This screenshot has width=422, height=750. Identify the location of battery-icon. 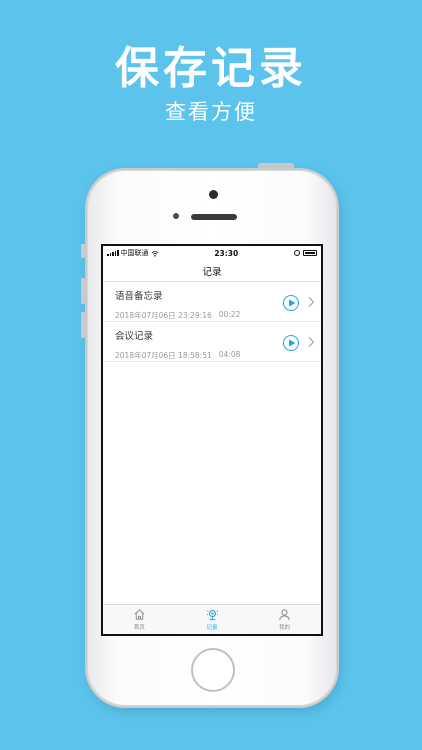
(310, 253).